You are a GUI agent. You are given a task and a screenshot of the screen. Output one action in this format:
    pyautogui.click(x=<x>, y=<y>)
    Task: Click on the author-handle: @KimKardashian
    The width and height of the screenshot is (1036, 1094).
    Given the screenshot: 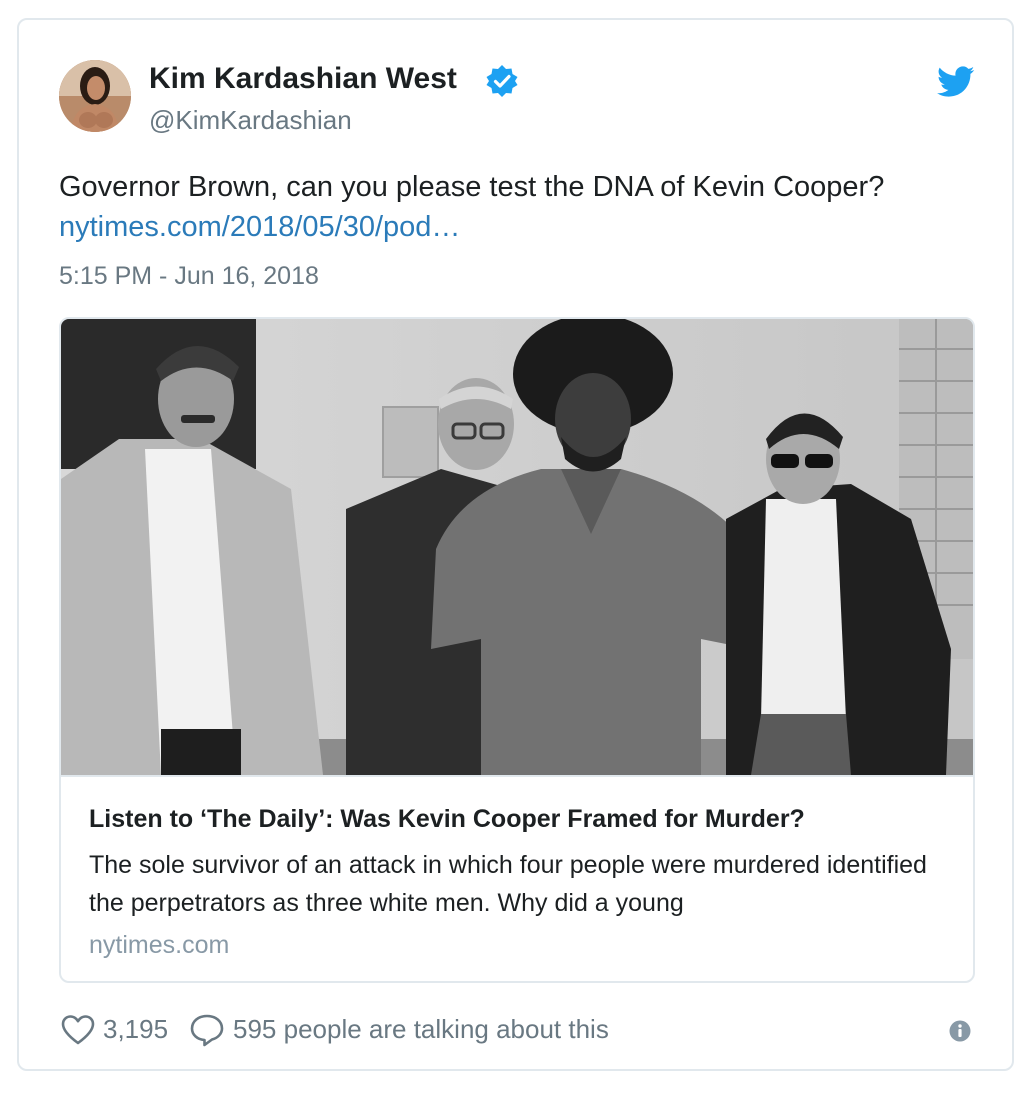 What is the action you would take?
    pyautogui.click(x=250, y=120)
    